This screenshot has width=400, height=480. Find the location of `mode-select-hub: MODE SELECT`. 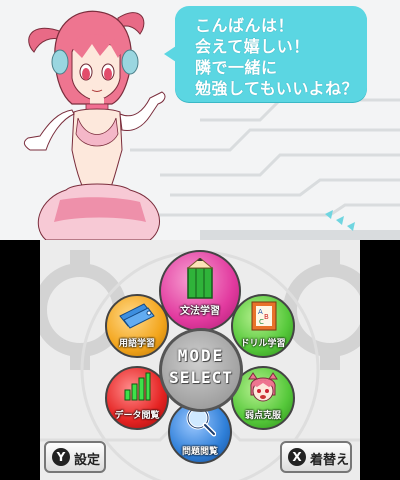

mode-select-hub: MODE SELECT is located at coordinates (201, 370).